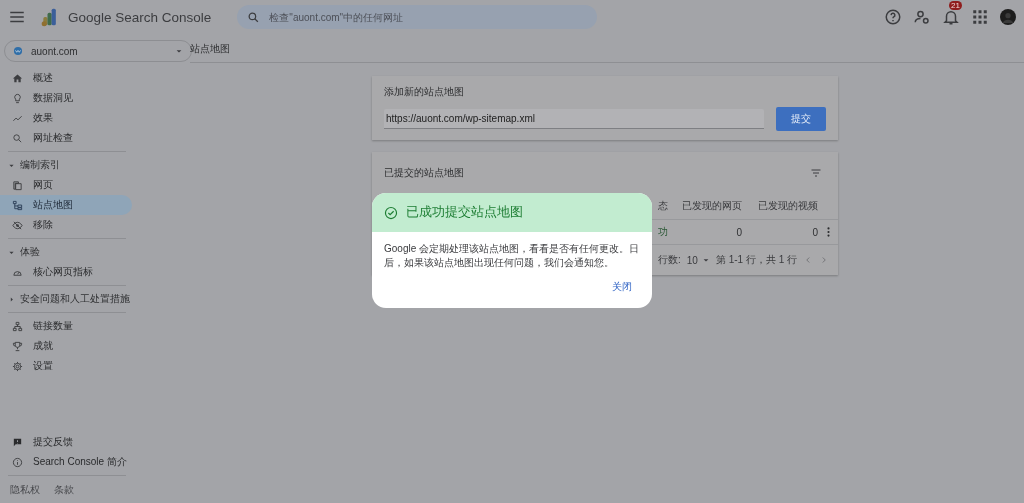 The image size is (1024, 503). I want to click on sidebar-item: 概述, so click(66, 78).